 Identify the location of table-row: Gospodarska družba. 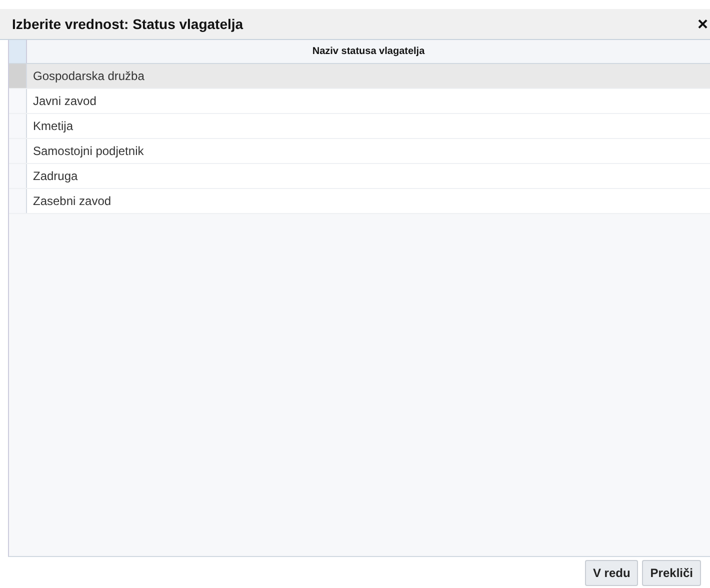
(359, 76).